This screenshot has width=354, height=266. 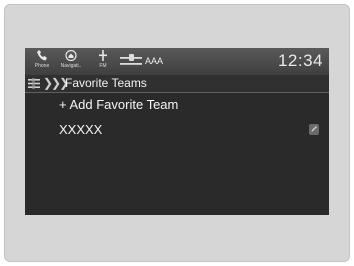 I want to click on navigation-shortcut-label: Navigati.., so click(x=71, y=66).